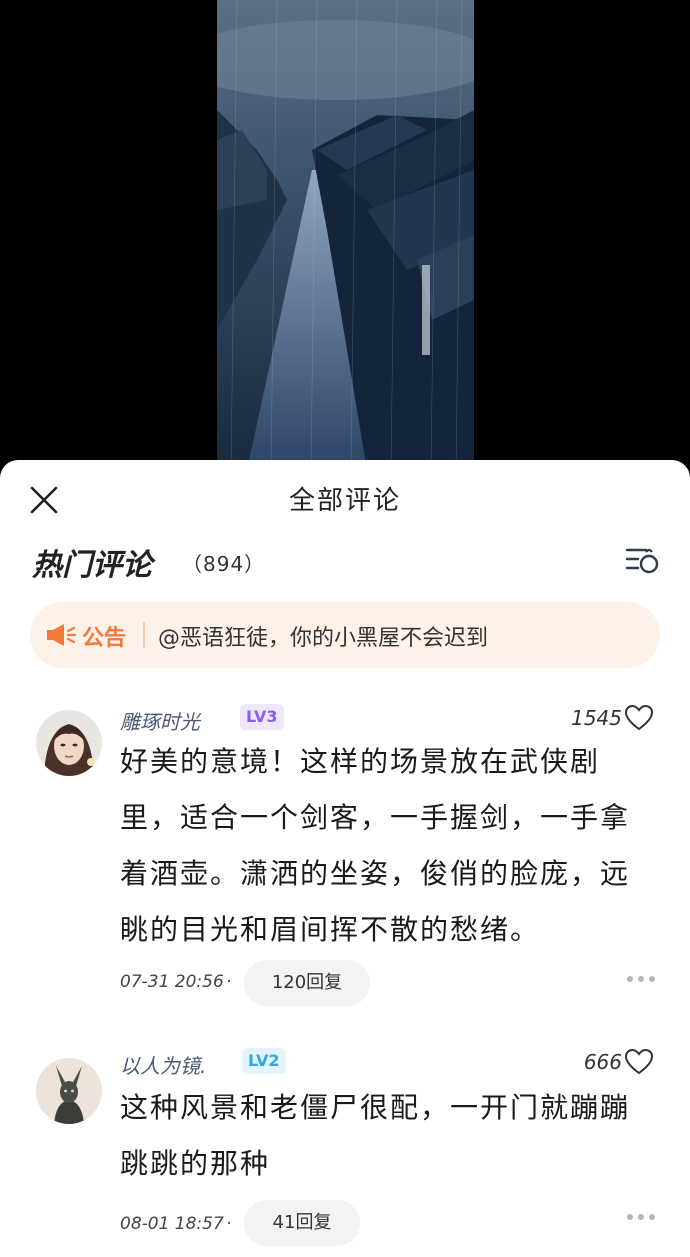 Image resolution: width=690 pixels, height=1257 pixels. Describe the element at coordinates (602, 1062) in the screenshot. I see `like-count: 666` at that location.